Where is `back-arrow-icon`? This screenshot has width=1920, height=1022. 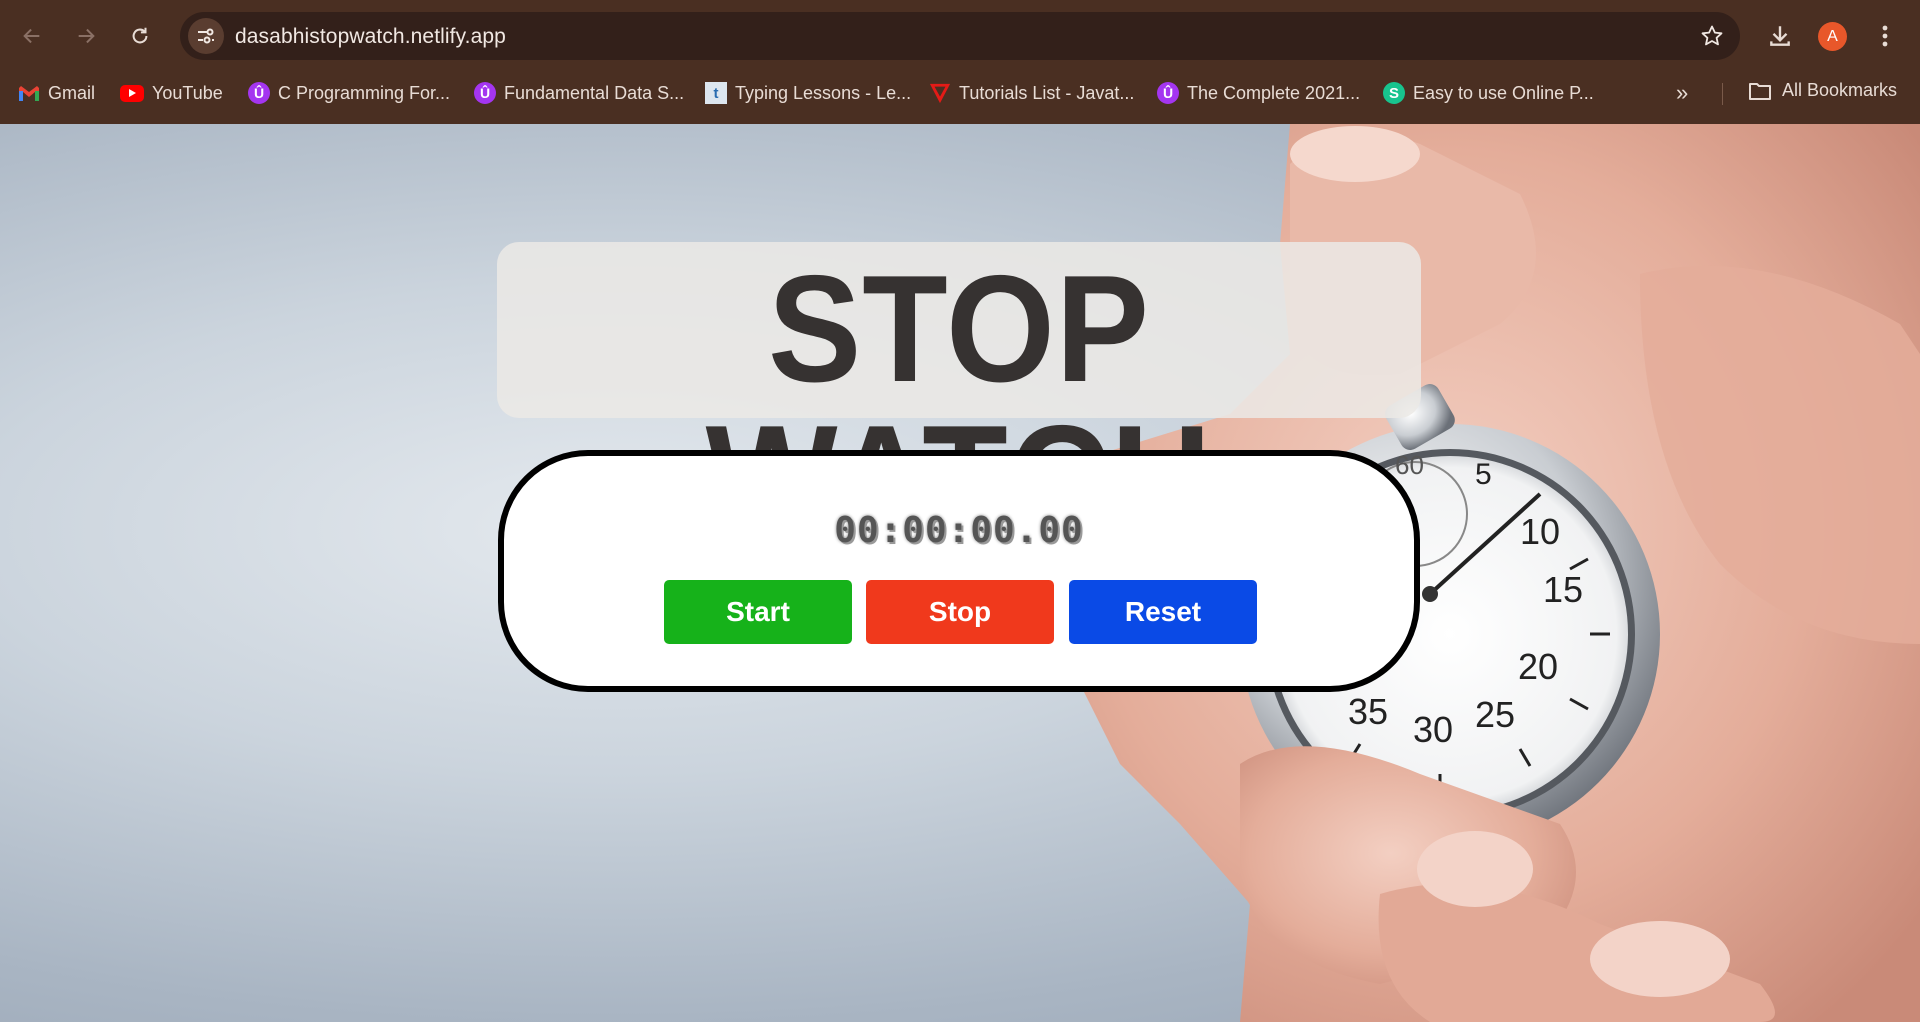 back-arrow-icon is located at coordinates (31, 36).